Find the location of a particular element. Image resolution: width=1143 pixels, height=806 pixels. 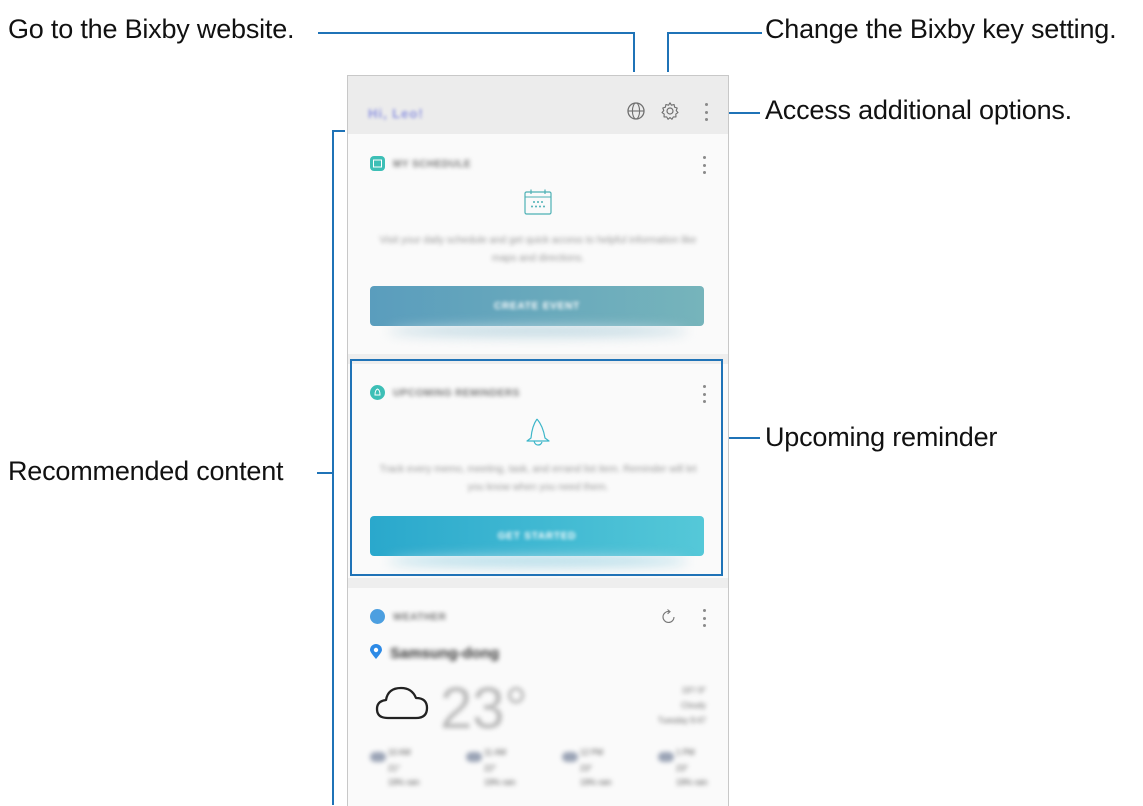

create-event-button-label: CREATE EVENT is located at coordinates (537, 306).